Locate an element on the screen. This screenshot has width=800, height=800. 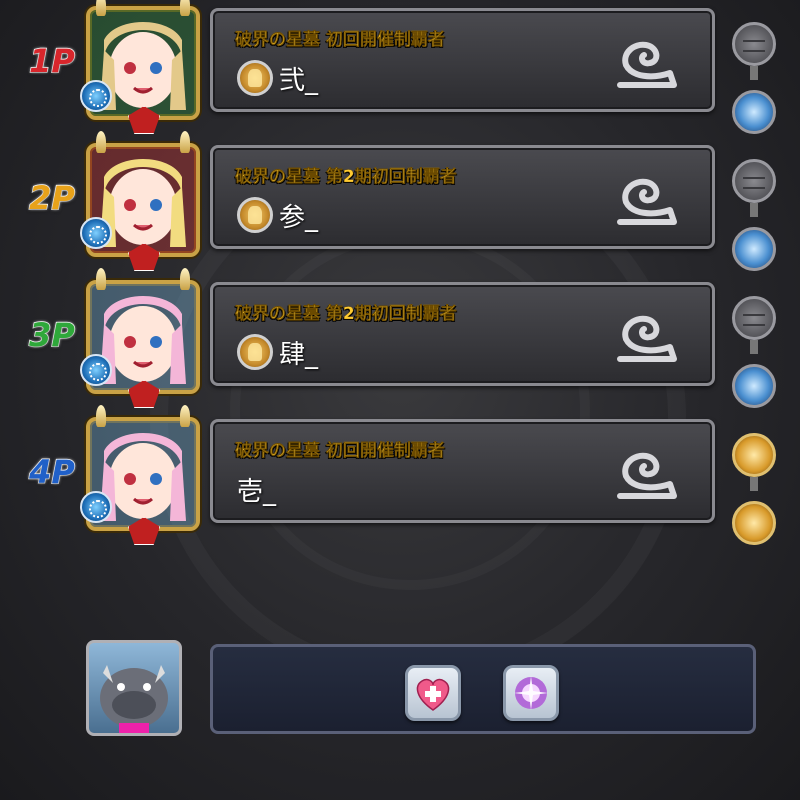
player-name: 肆_ is located at coordinates (299, 354).